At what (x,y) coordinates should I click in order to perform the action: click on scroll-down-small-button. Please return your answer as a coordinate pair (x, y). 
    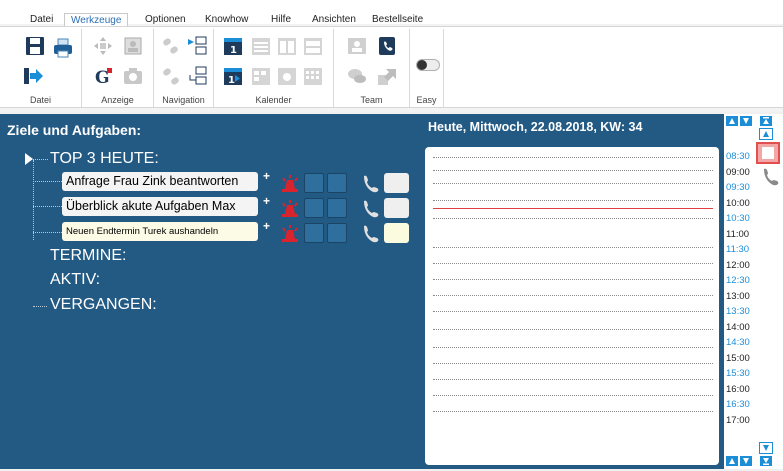
    Looking at the image, I should click on (766, 448).